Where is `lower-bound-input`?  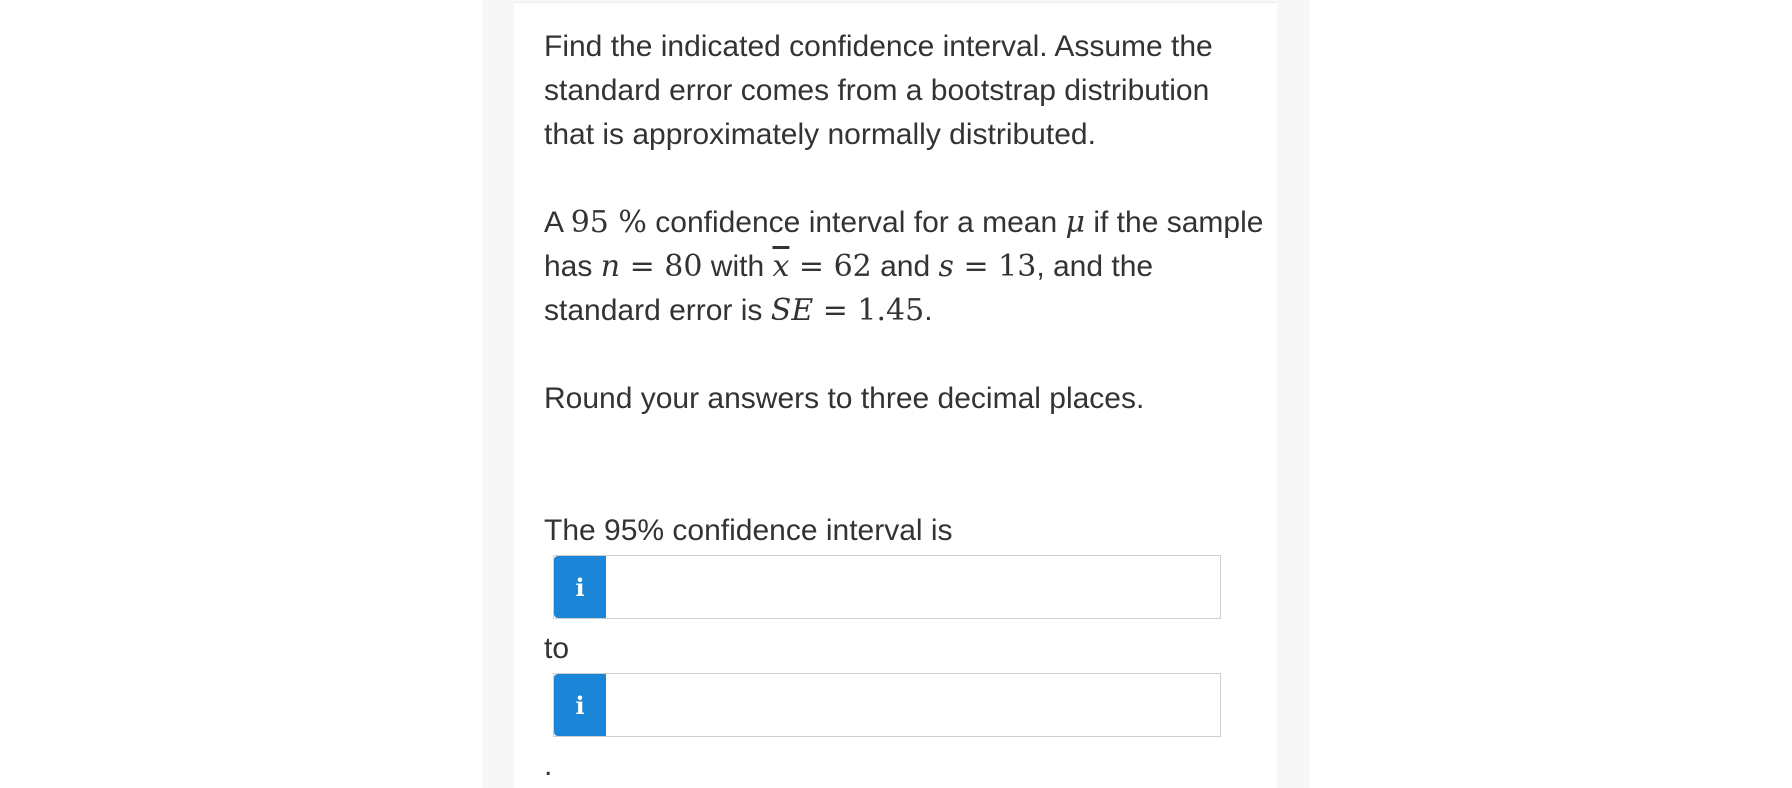
lower-bound-input is located at coordinates (913, 587).